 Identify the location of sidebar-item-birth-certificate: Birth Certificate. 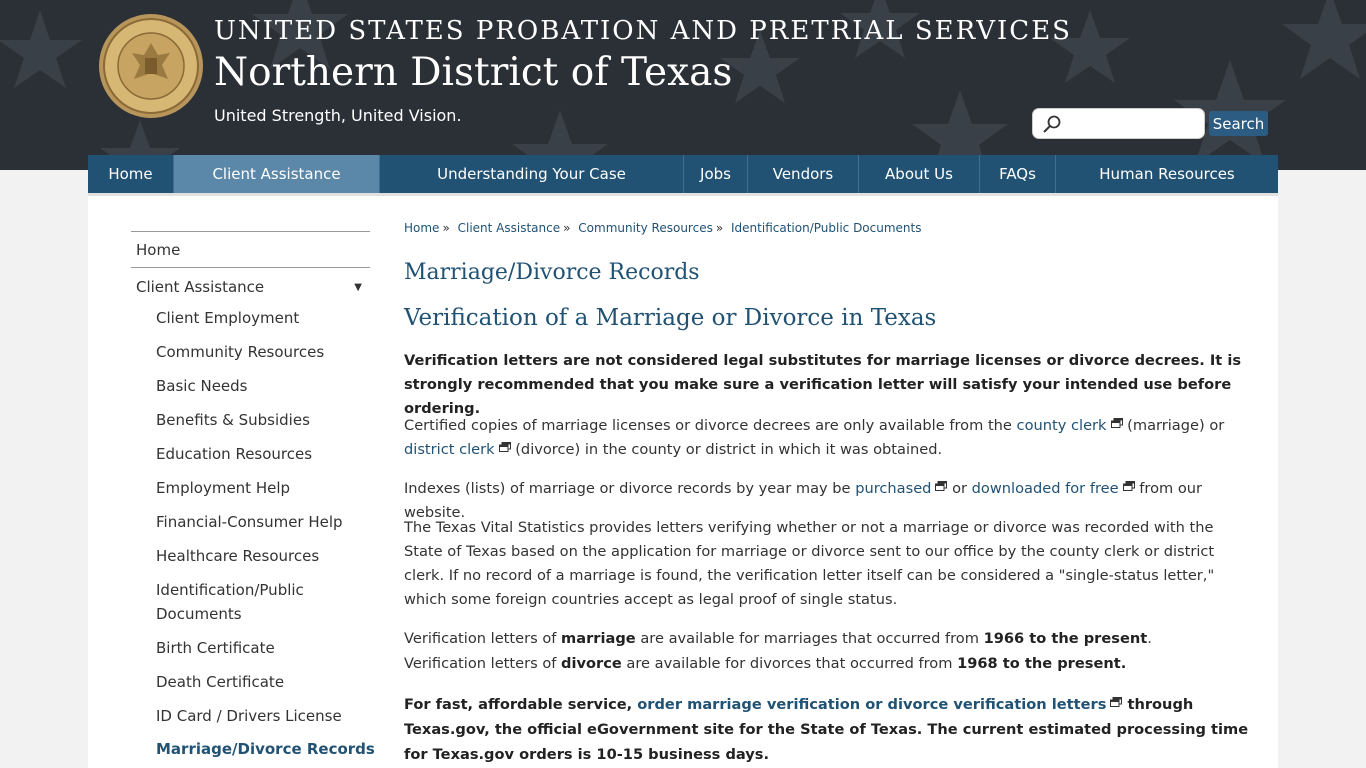
(250, 648).